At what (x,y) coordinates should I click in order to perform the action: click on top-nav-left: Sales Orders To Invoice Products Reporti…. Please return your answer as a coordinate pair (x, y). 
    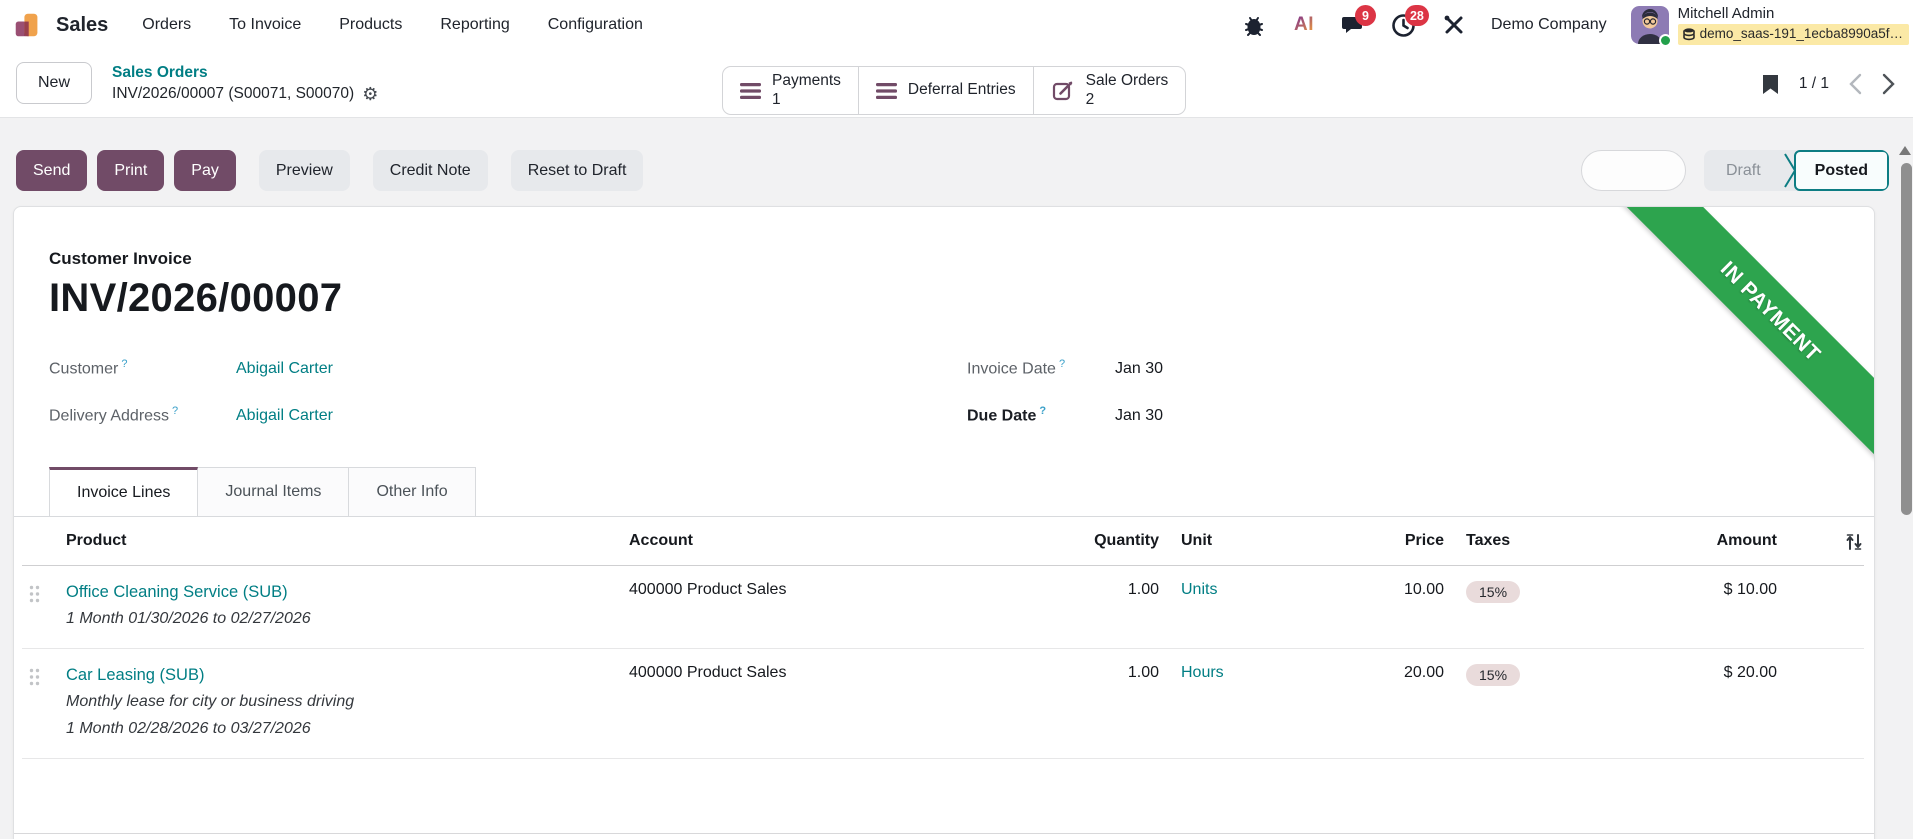
    Looking at the image, I should click on (321, 25).